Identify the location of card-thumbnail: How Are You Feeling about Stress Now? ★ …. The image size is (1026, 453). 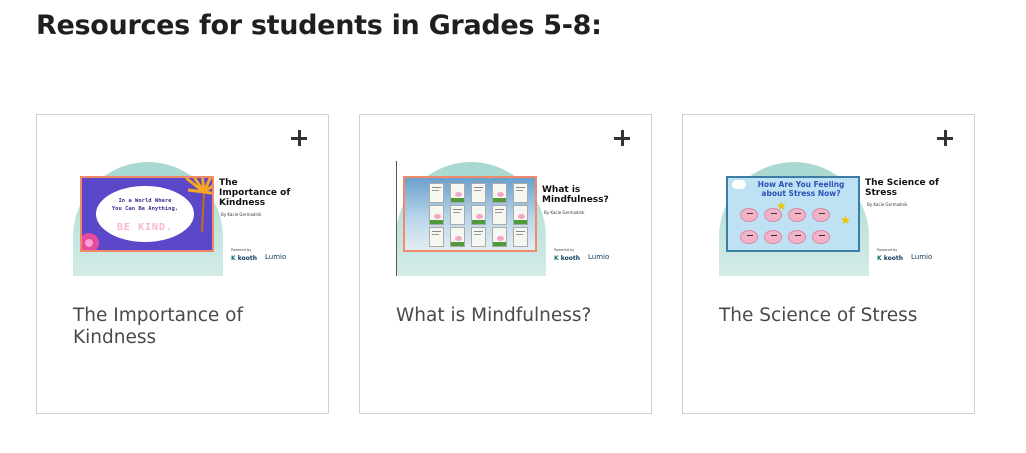
(829, 218).